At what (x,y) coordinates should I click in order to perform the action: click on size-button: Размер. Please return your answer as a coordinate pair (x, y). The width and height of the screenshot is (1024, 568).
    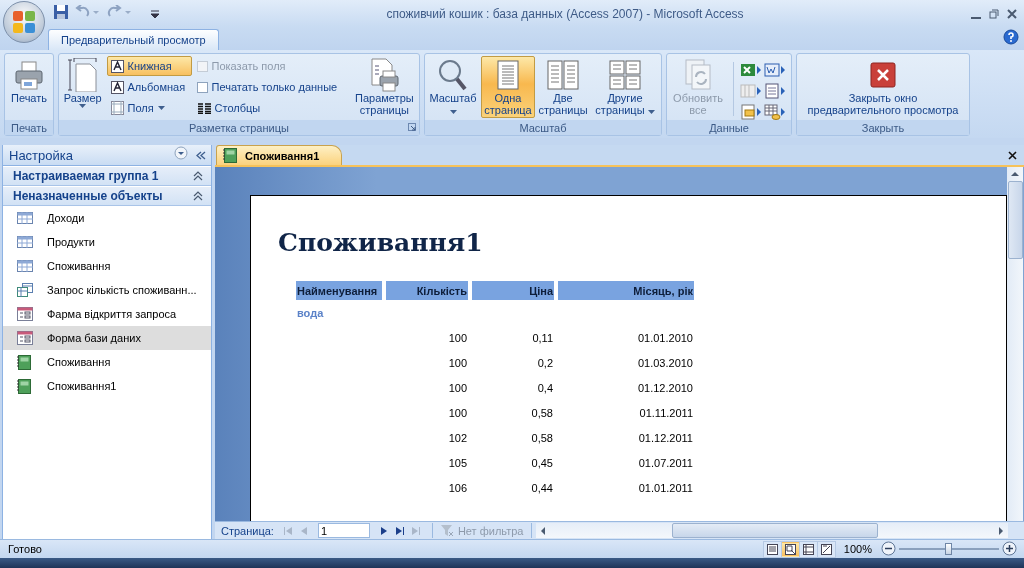
    Looking at the image, I should click on (83, 87).